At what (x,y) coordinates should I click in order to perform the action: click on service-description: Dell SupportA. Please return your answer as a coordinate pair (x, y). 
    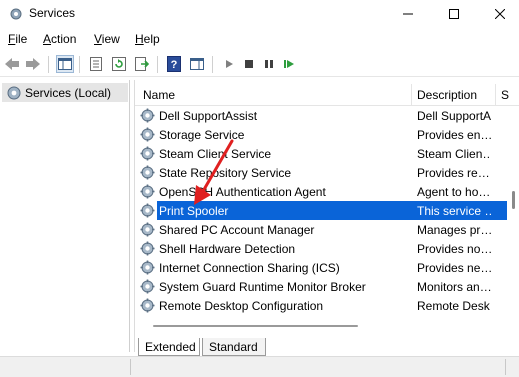
    Looking at the image, I should click on (454, 116).